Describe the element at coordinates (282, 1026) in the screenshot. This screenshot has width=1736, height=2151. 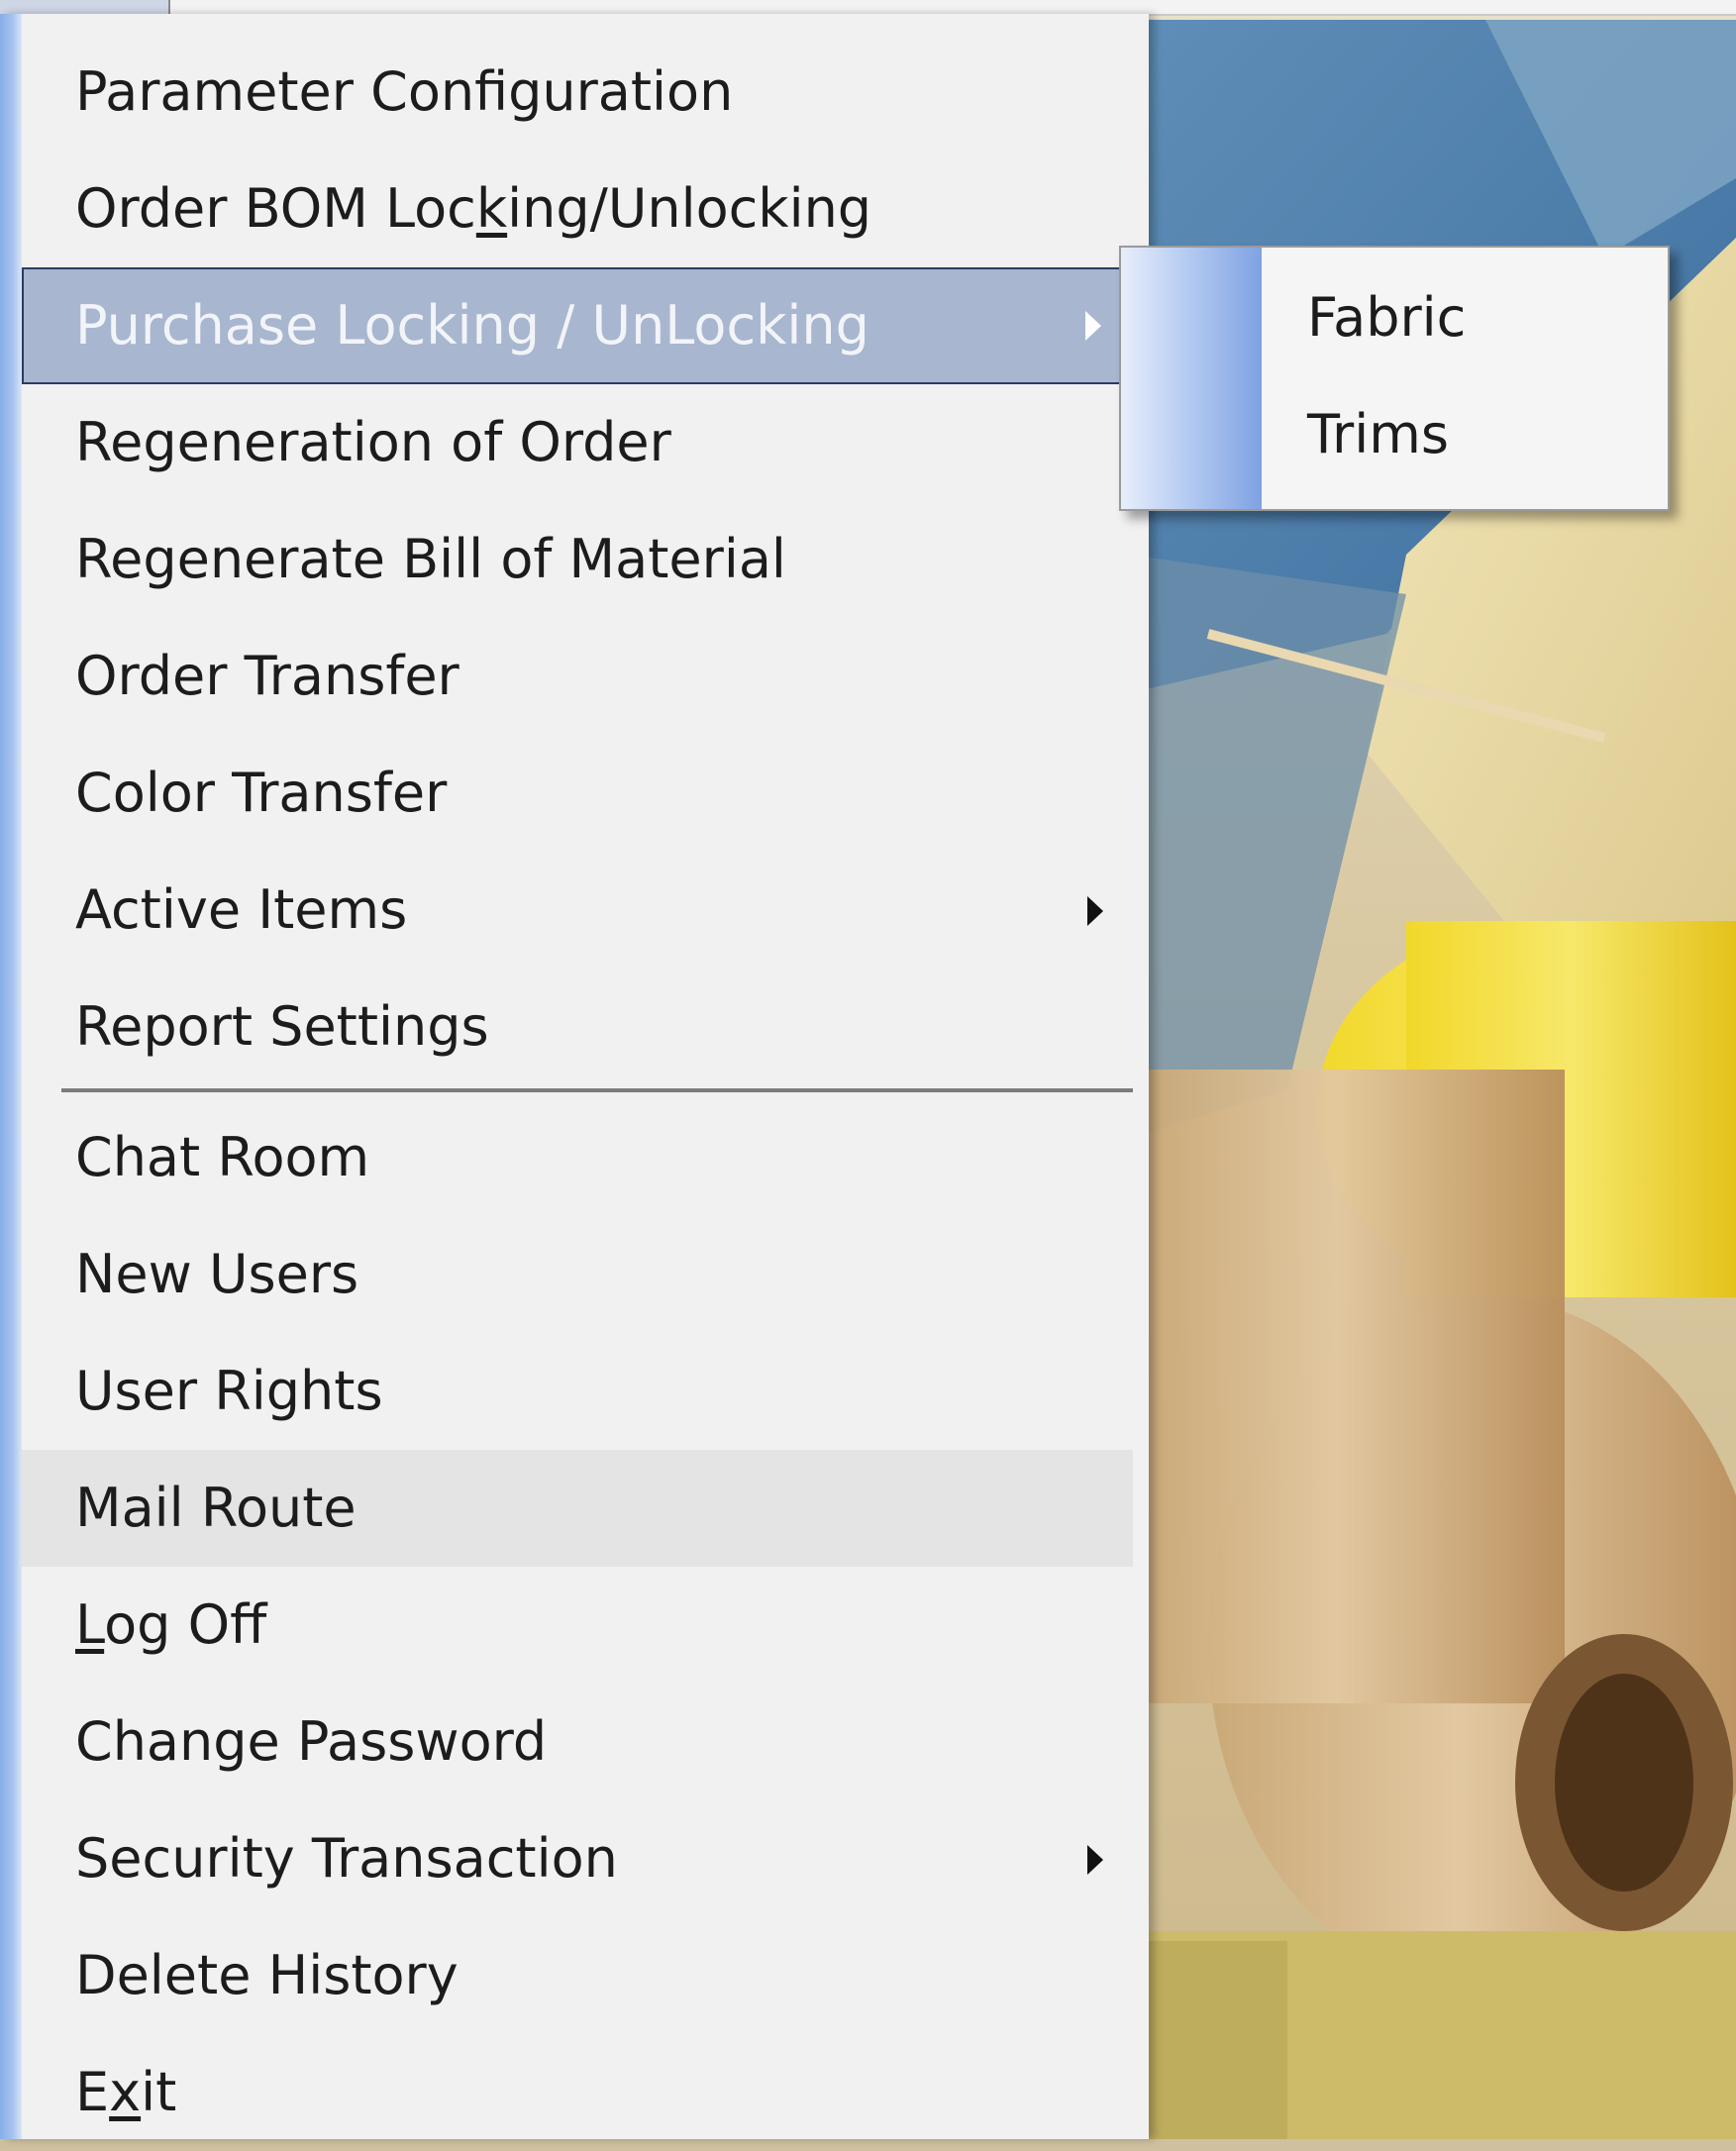
I see `menu-item-label: Report Settings` at that location.